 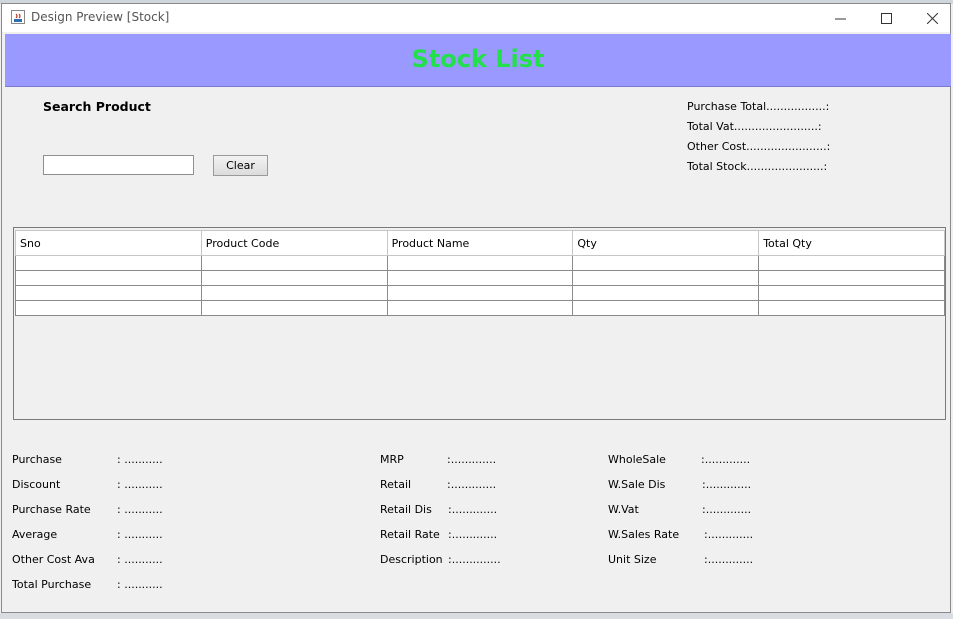 I want to click on title-bar: Design Preview [Stock], so click(x=476, y=18).